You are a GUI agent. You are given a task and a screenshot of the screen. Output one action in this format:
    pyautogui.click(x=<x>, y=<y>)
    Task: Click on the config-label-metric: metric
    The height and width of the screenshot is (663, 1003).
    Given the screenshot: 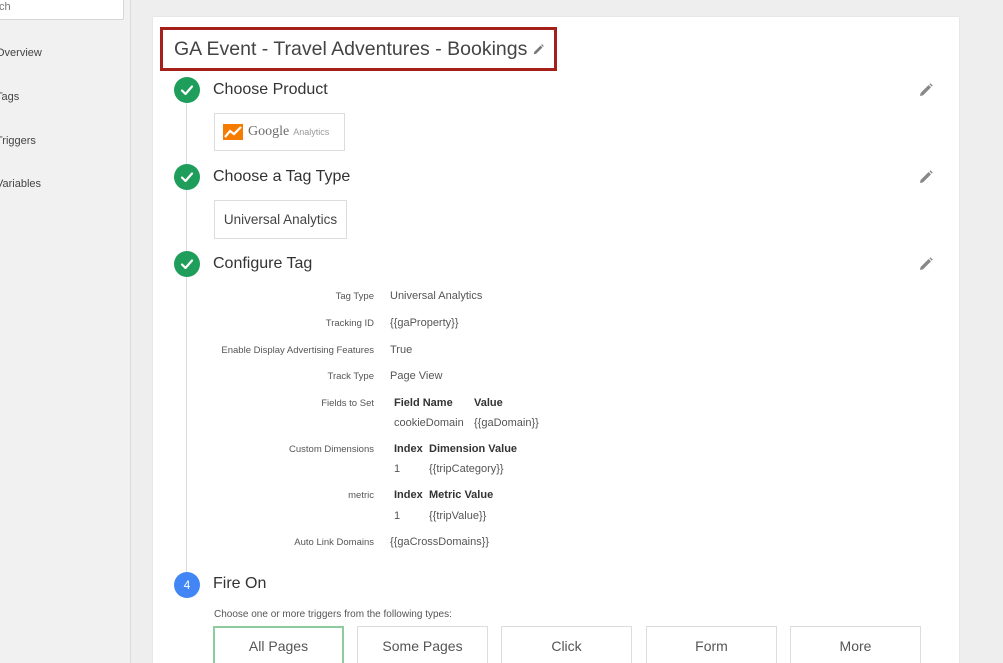 What is the action you would take?
    pyautogui.click(x=361, y=495)
    